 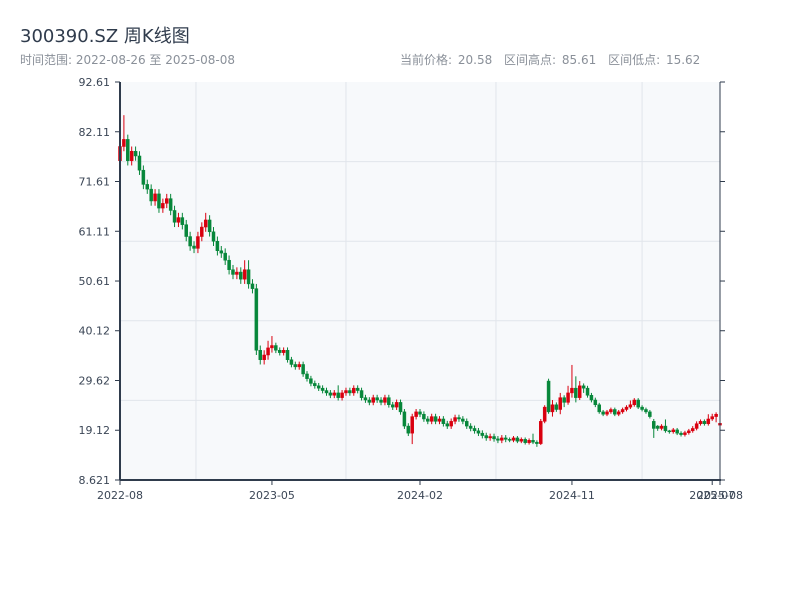 What do you see at coordinates (95, 182) in the screenshot?
I see `y-tick-label: 71.61` at bounding box center [95, 182].